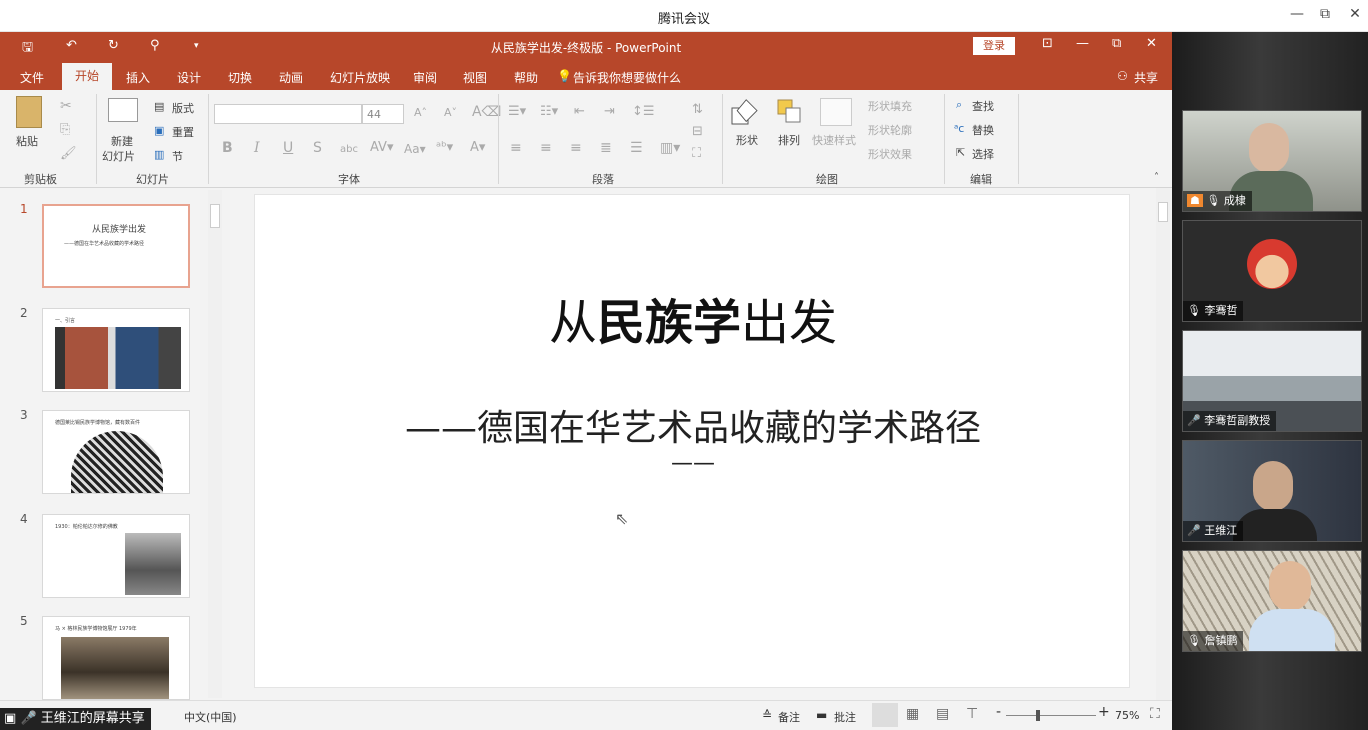 This screenshot has width=1368, height=730. What do you see at coordinates (747, 140) in the screenshot?
I see `shapes-button: 形状` at bounding box center [747, 140].